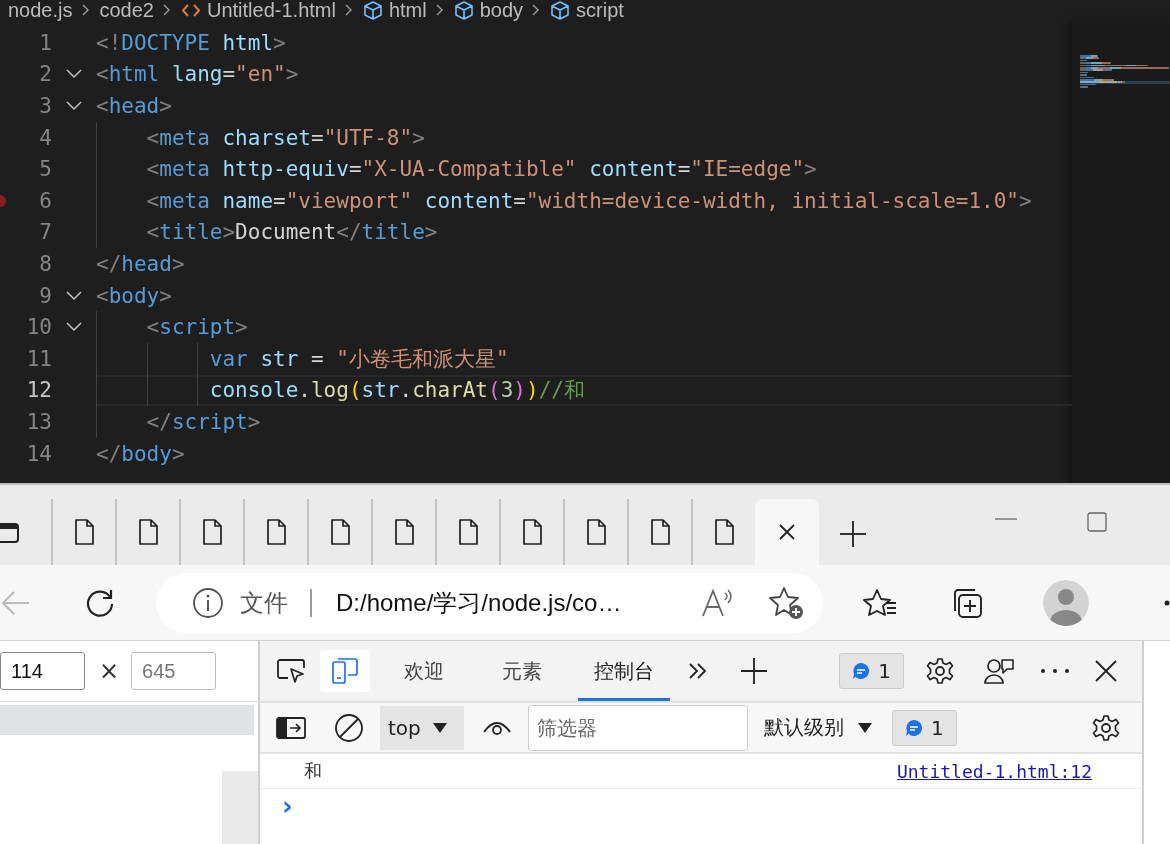 Image resolution: width=1170 pixels, height=844 pixels. Describe the element at coordinates (134, 296) in the screenshot. I see `code-line: <body>` at that location.